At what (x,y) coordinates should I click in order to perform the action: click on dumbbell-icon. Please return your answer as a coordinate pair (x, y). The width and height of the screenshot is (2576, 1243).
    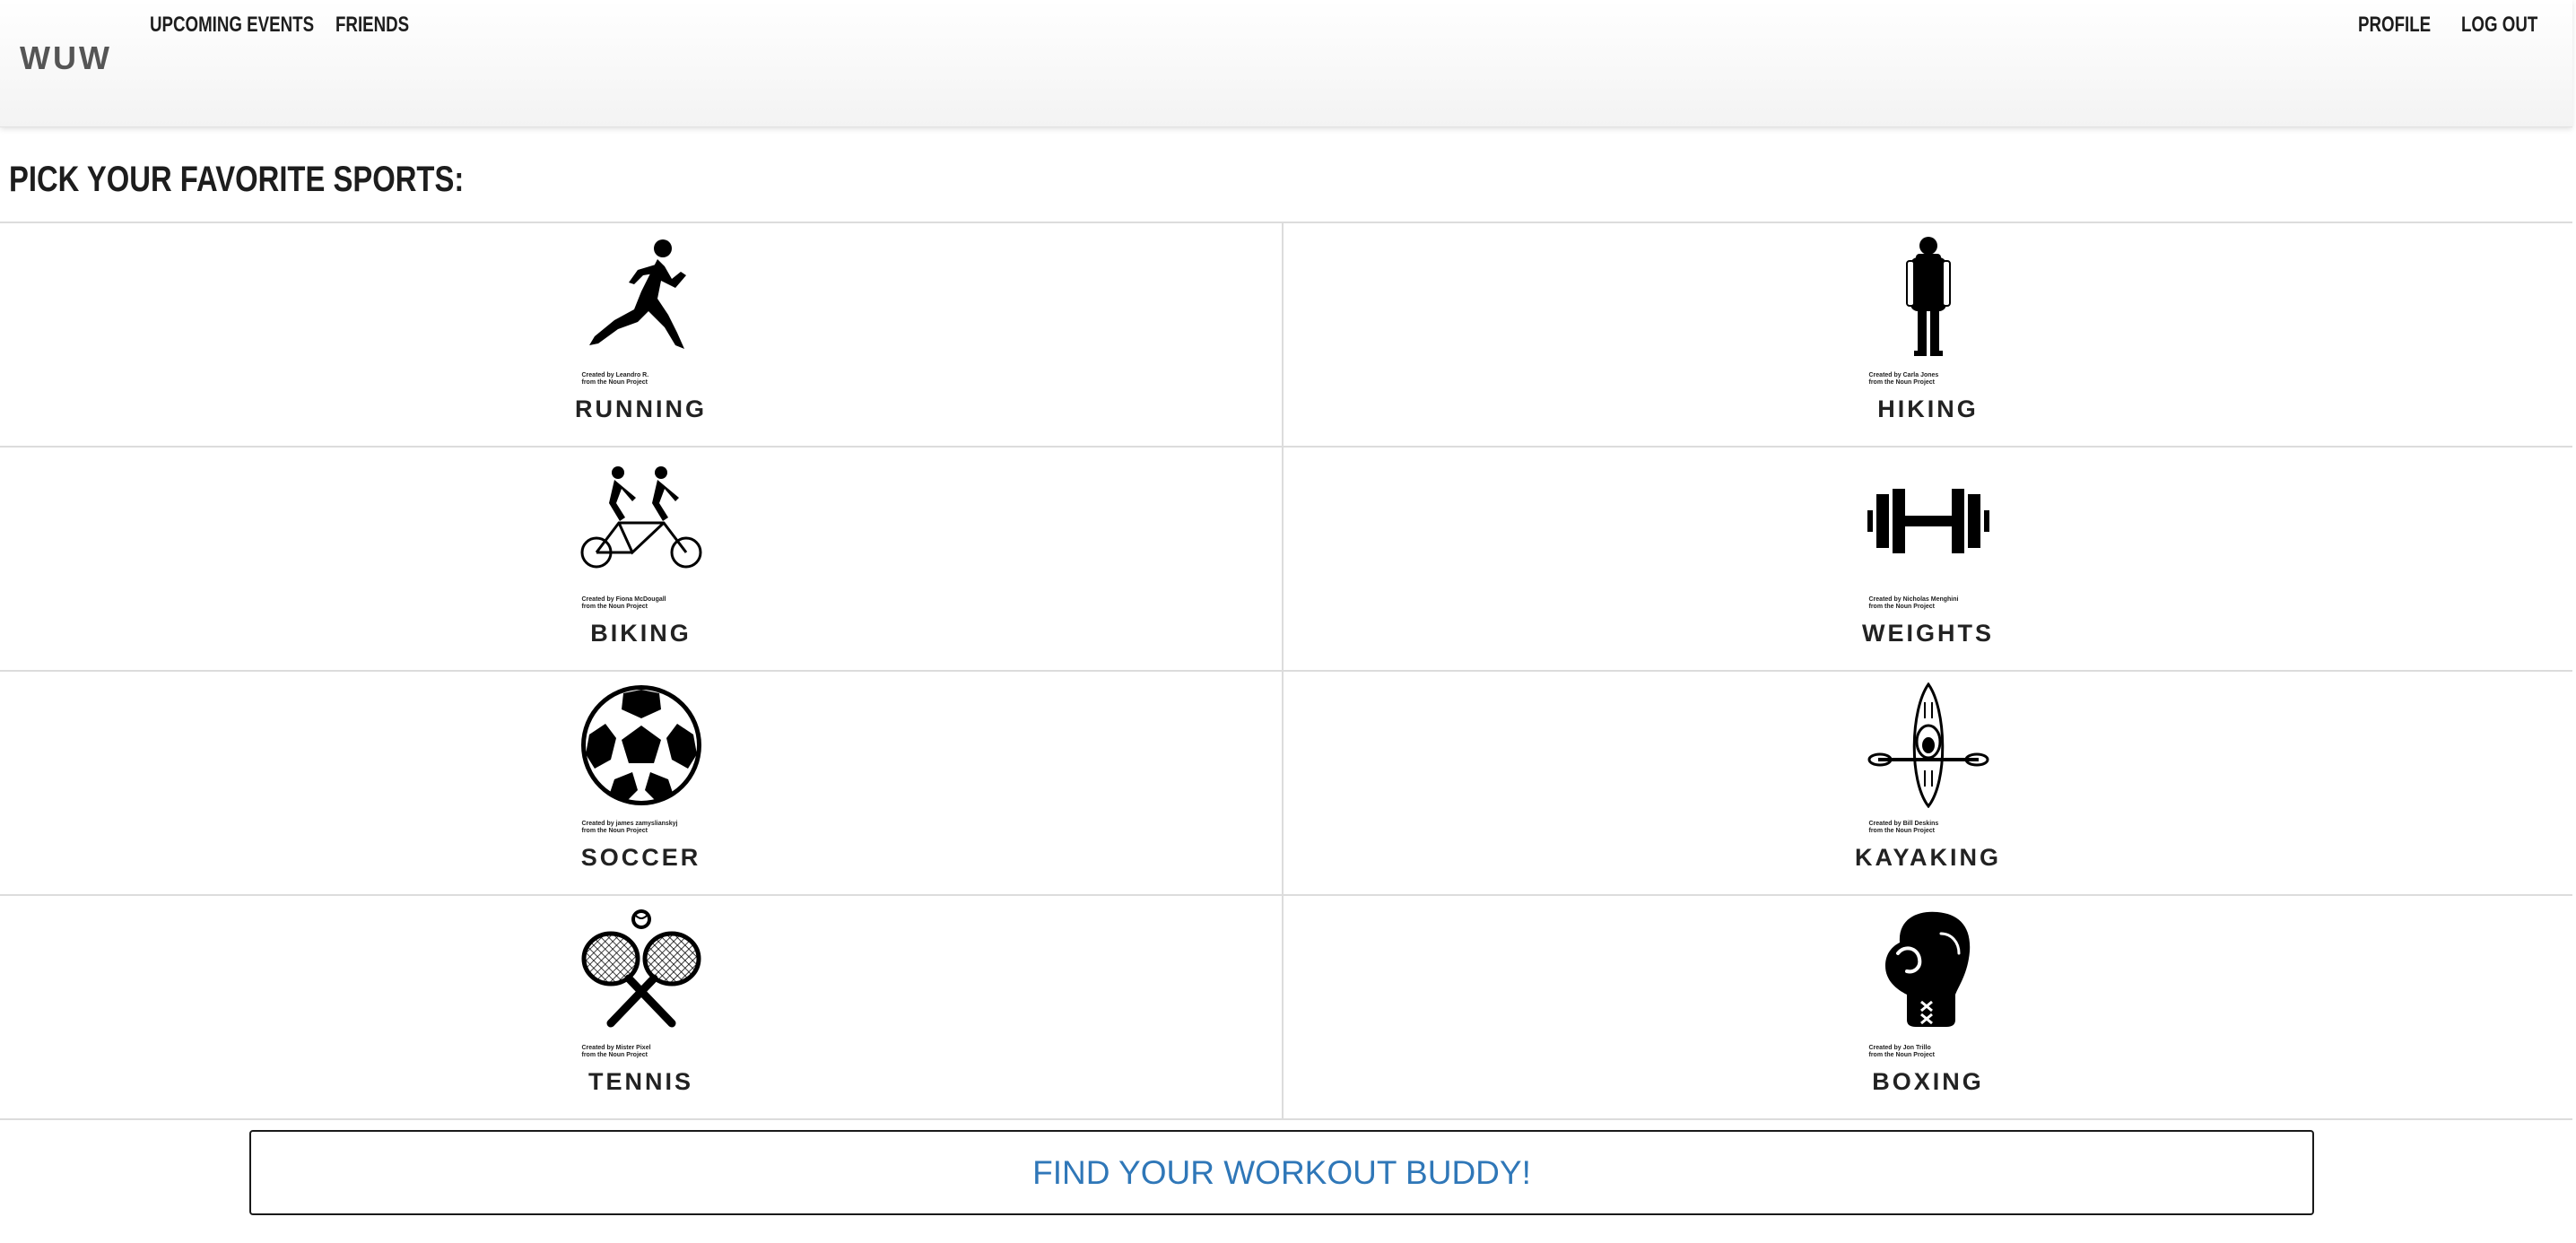
    Looking at the image, I should click on (1928, 521).